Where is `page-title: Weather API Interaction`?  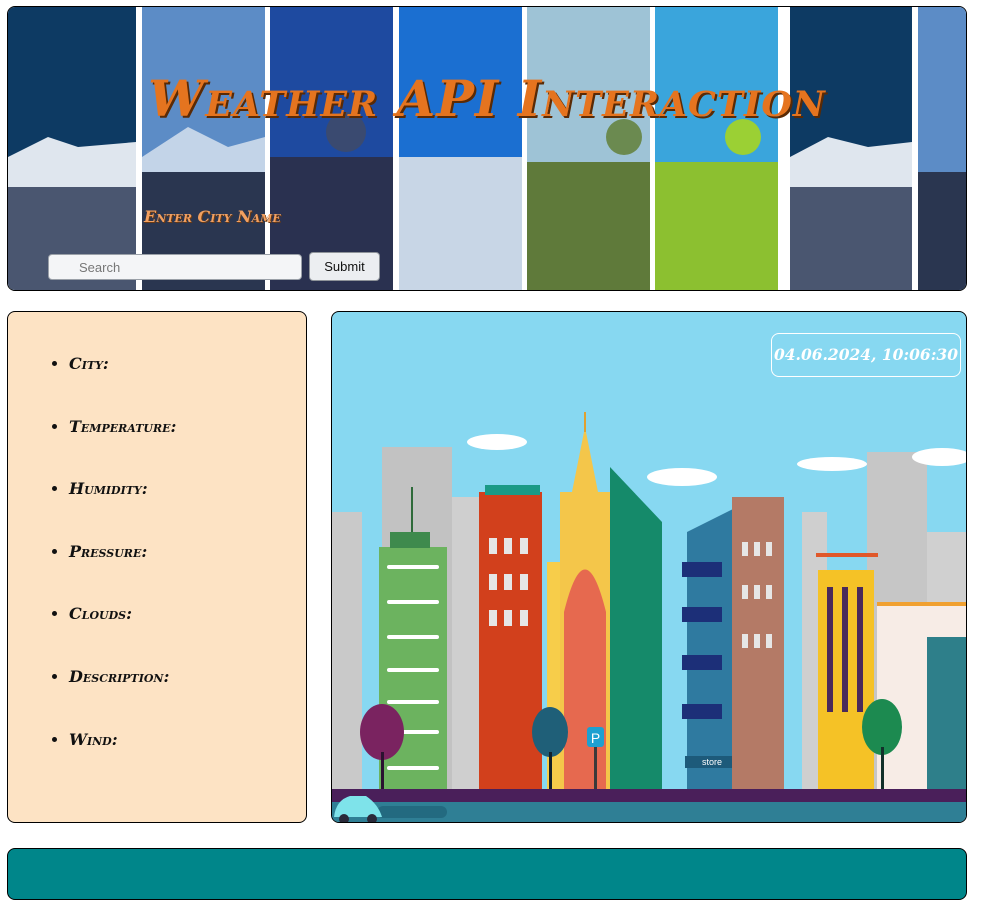
page-title: Weather API Interaction is located at coordinates (487, 98).